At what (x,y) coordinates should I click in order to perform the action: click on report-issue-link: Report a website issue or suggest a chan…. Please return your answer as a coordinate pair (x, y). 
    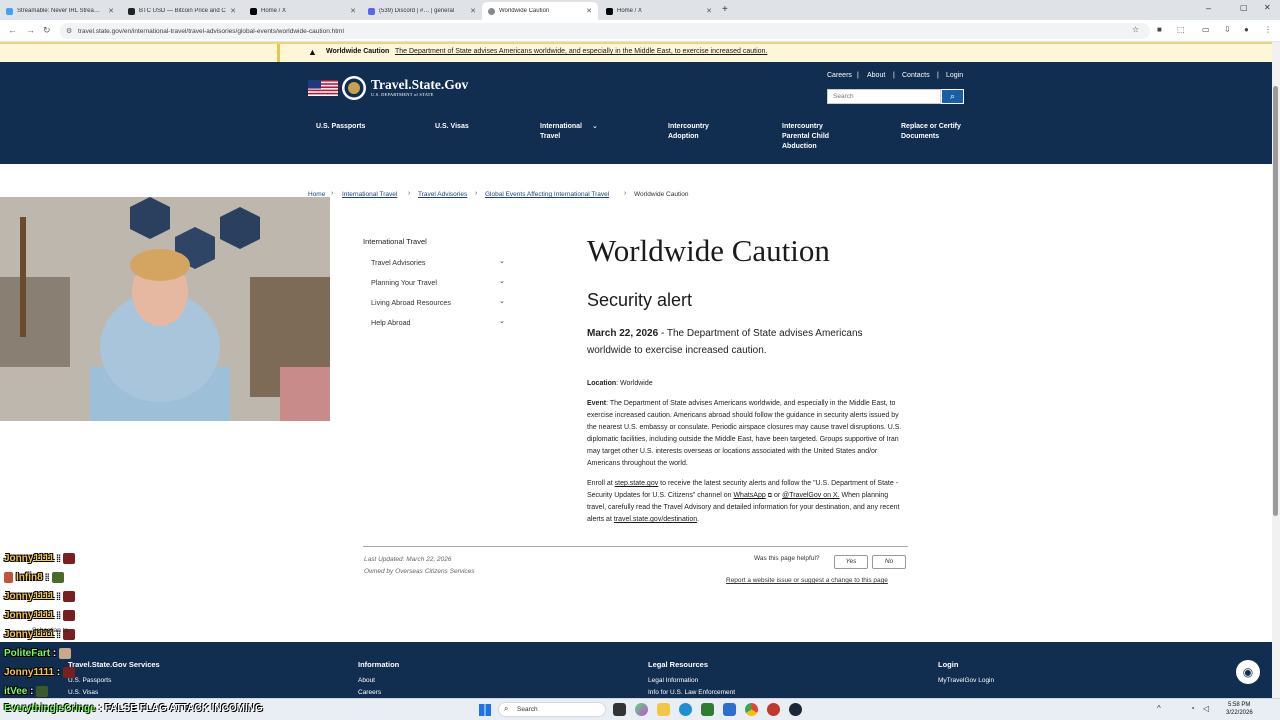
    Looking at the image, I should click on (807, 580).